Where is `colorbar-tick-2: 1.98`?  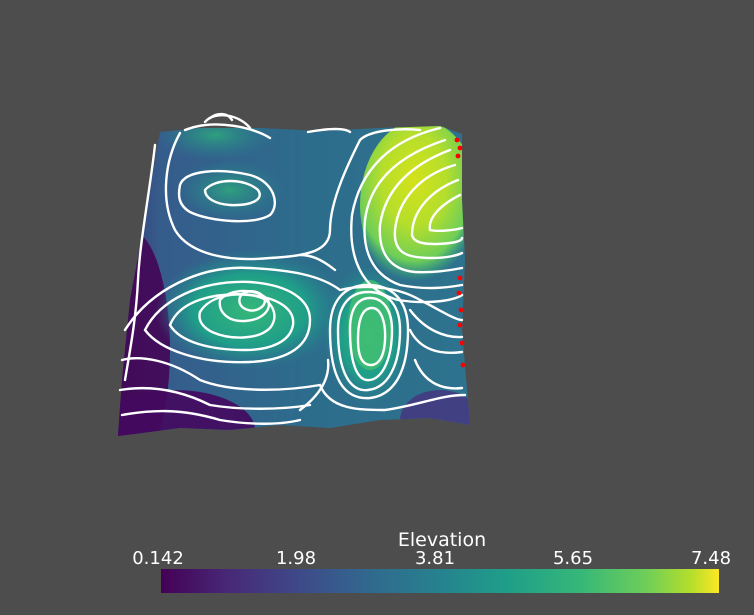
colorbar-tick-2: 1.98 is located at coordinates (296, 558).